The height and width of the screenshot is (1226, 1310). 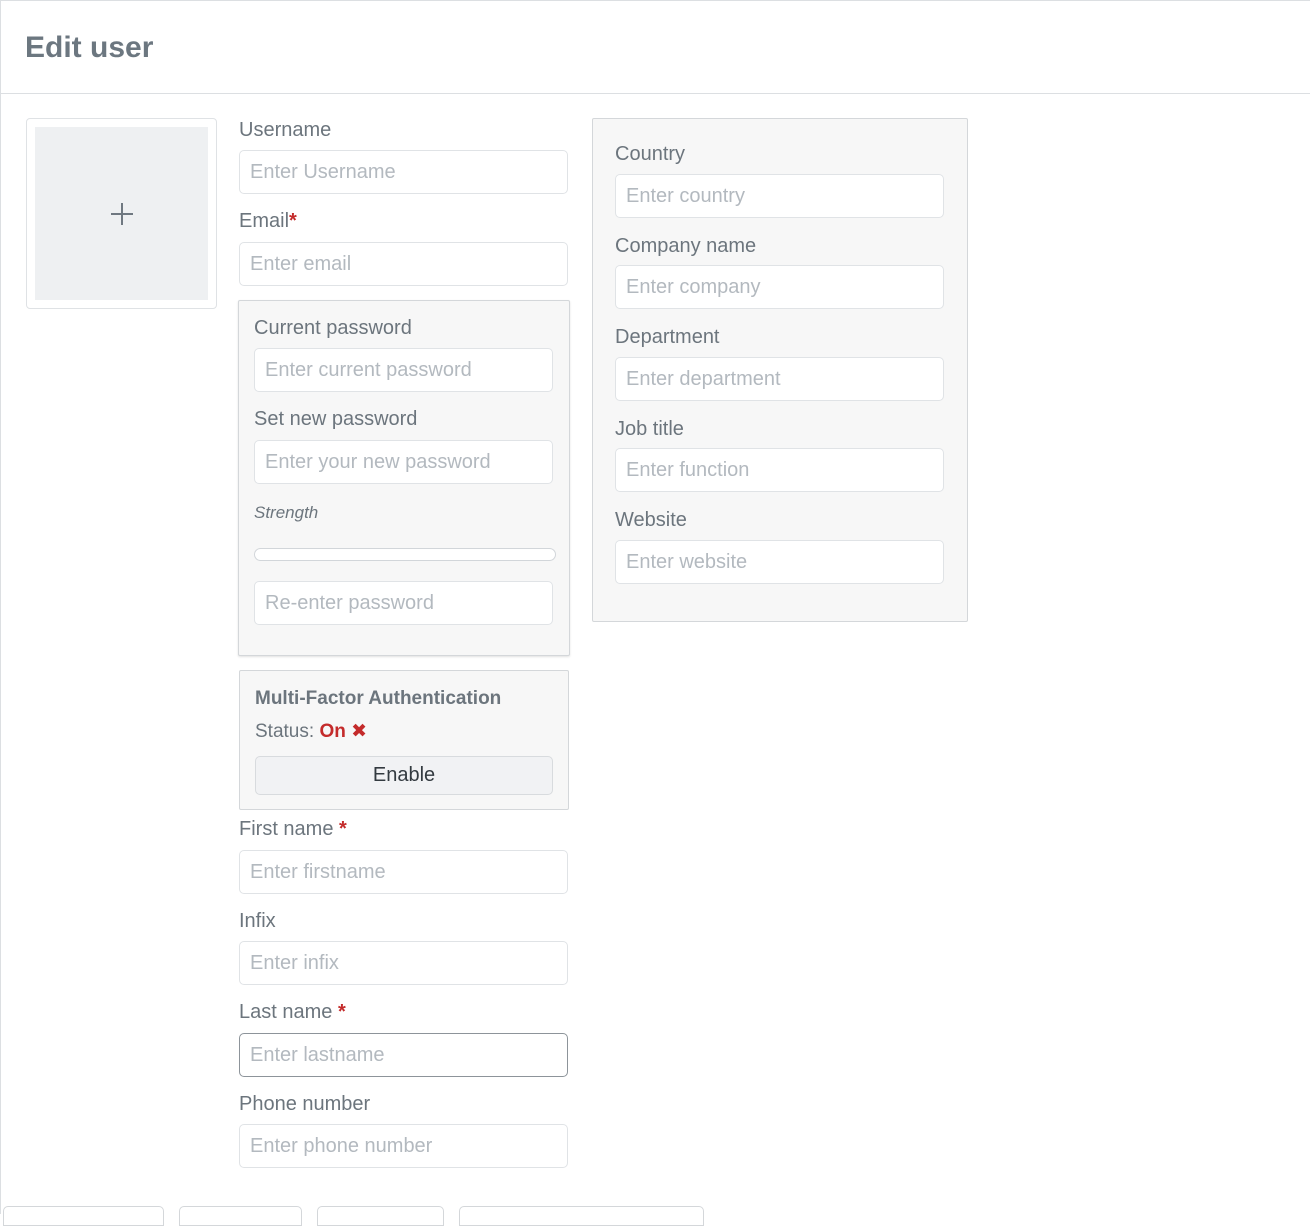 I want to click on last-name-input, so click(x=403, y=1055).